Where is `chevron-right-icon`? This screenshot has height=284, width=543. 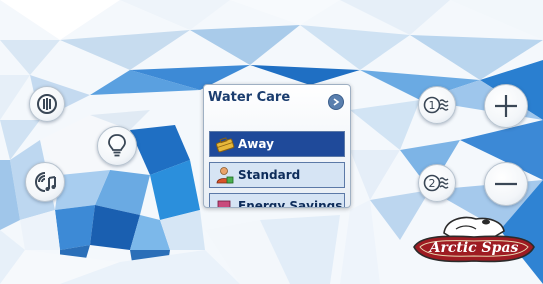
chevron-right-icon is located at coordinates (336, 102).